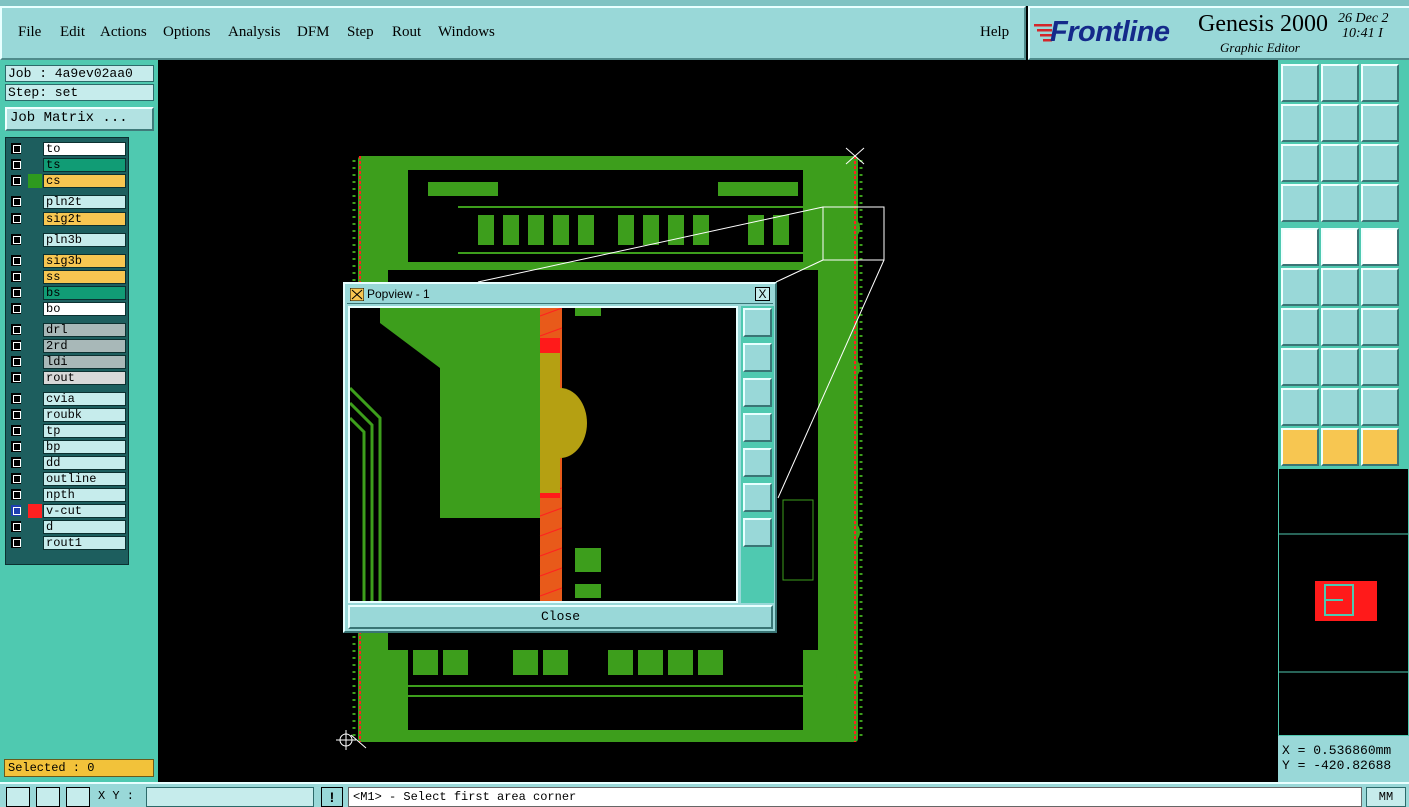  What do you see at coordinates (762, 294) in the screenshot?
I see `close-icon: X` at bounding box center [762, 294].